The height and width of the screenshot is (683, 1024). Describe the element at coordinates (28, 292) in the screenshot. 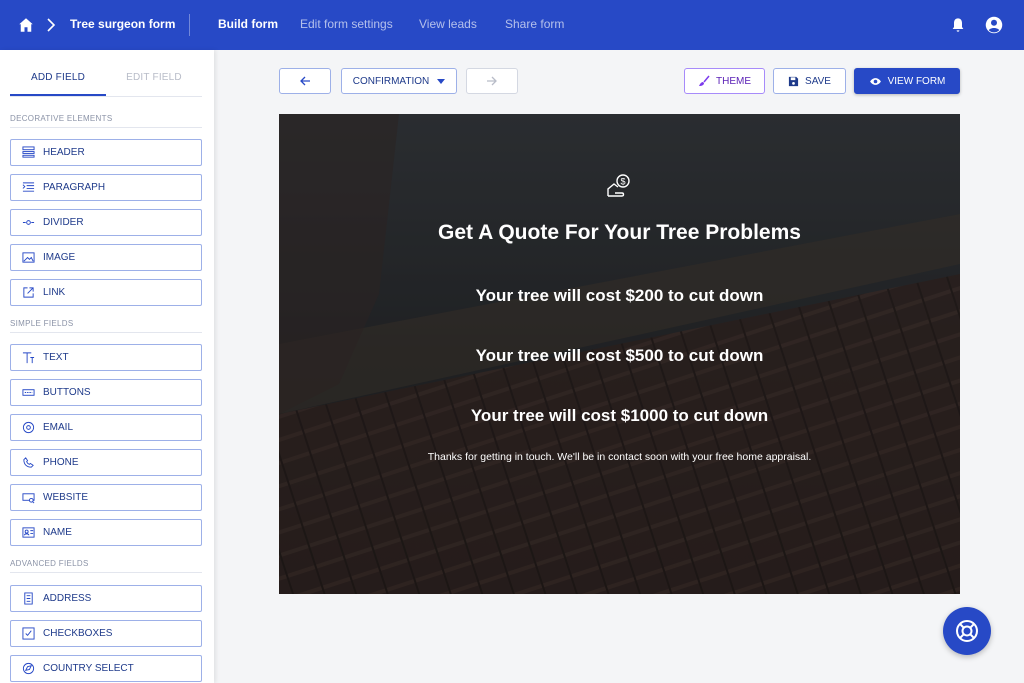

I see `link-icon` at that location.